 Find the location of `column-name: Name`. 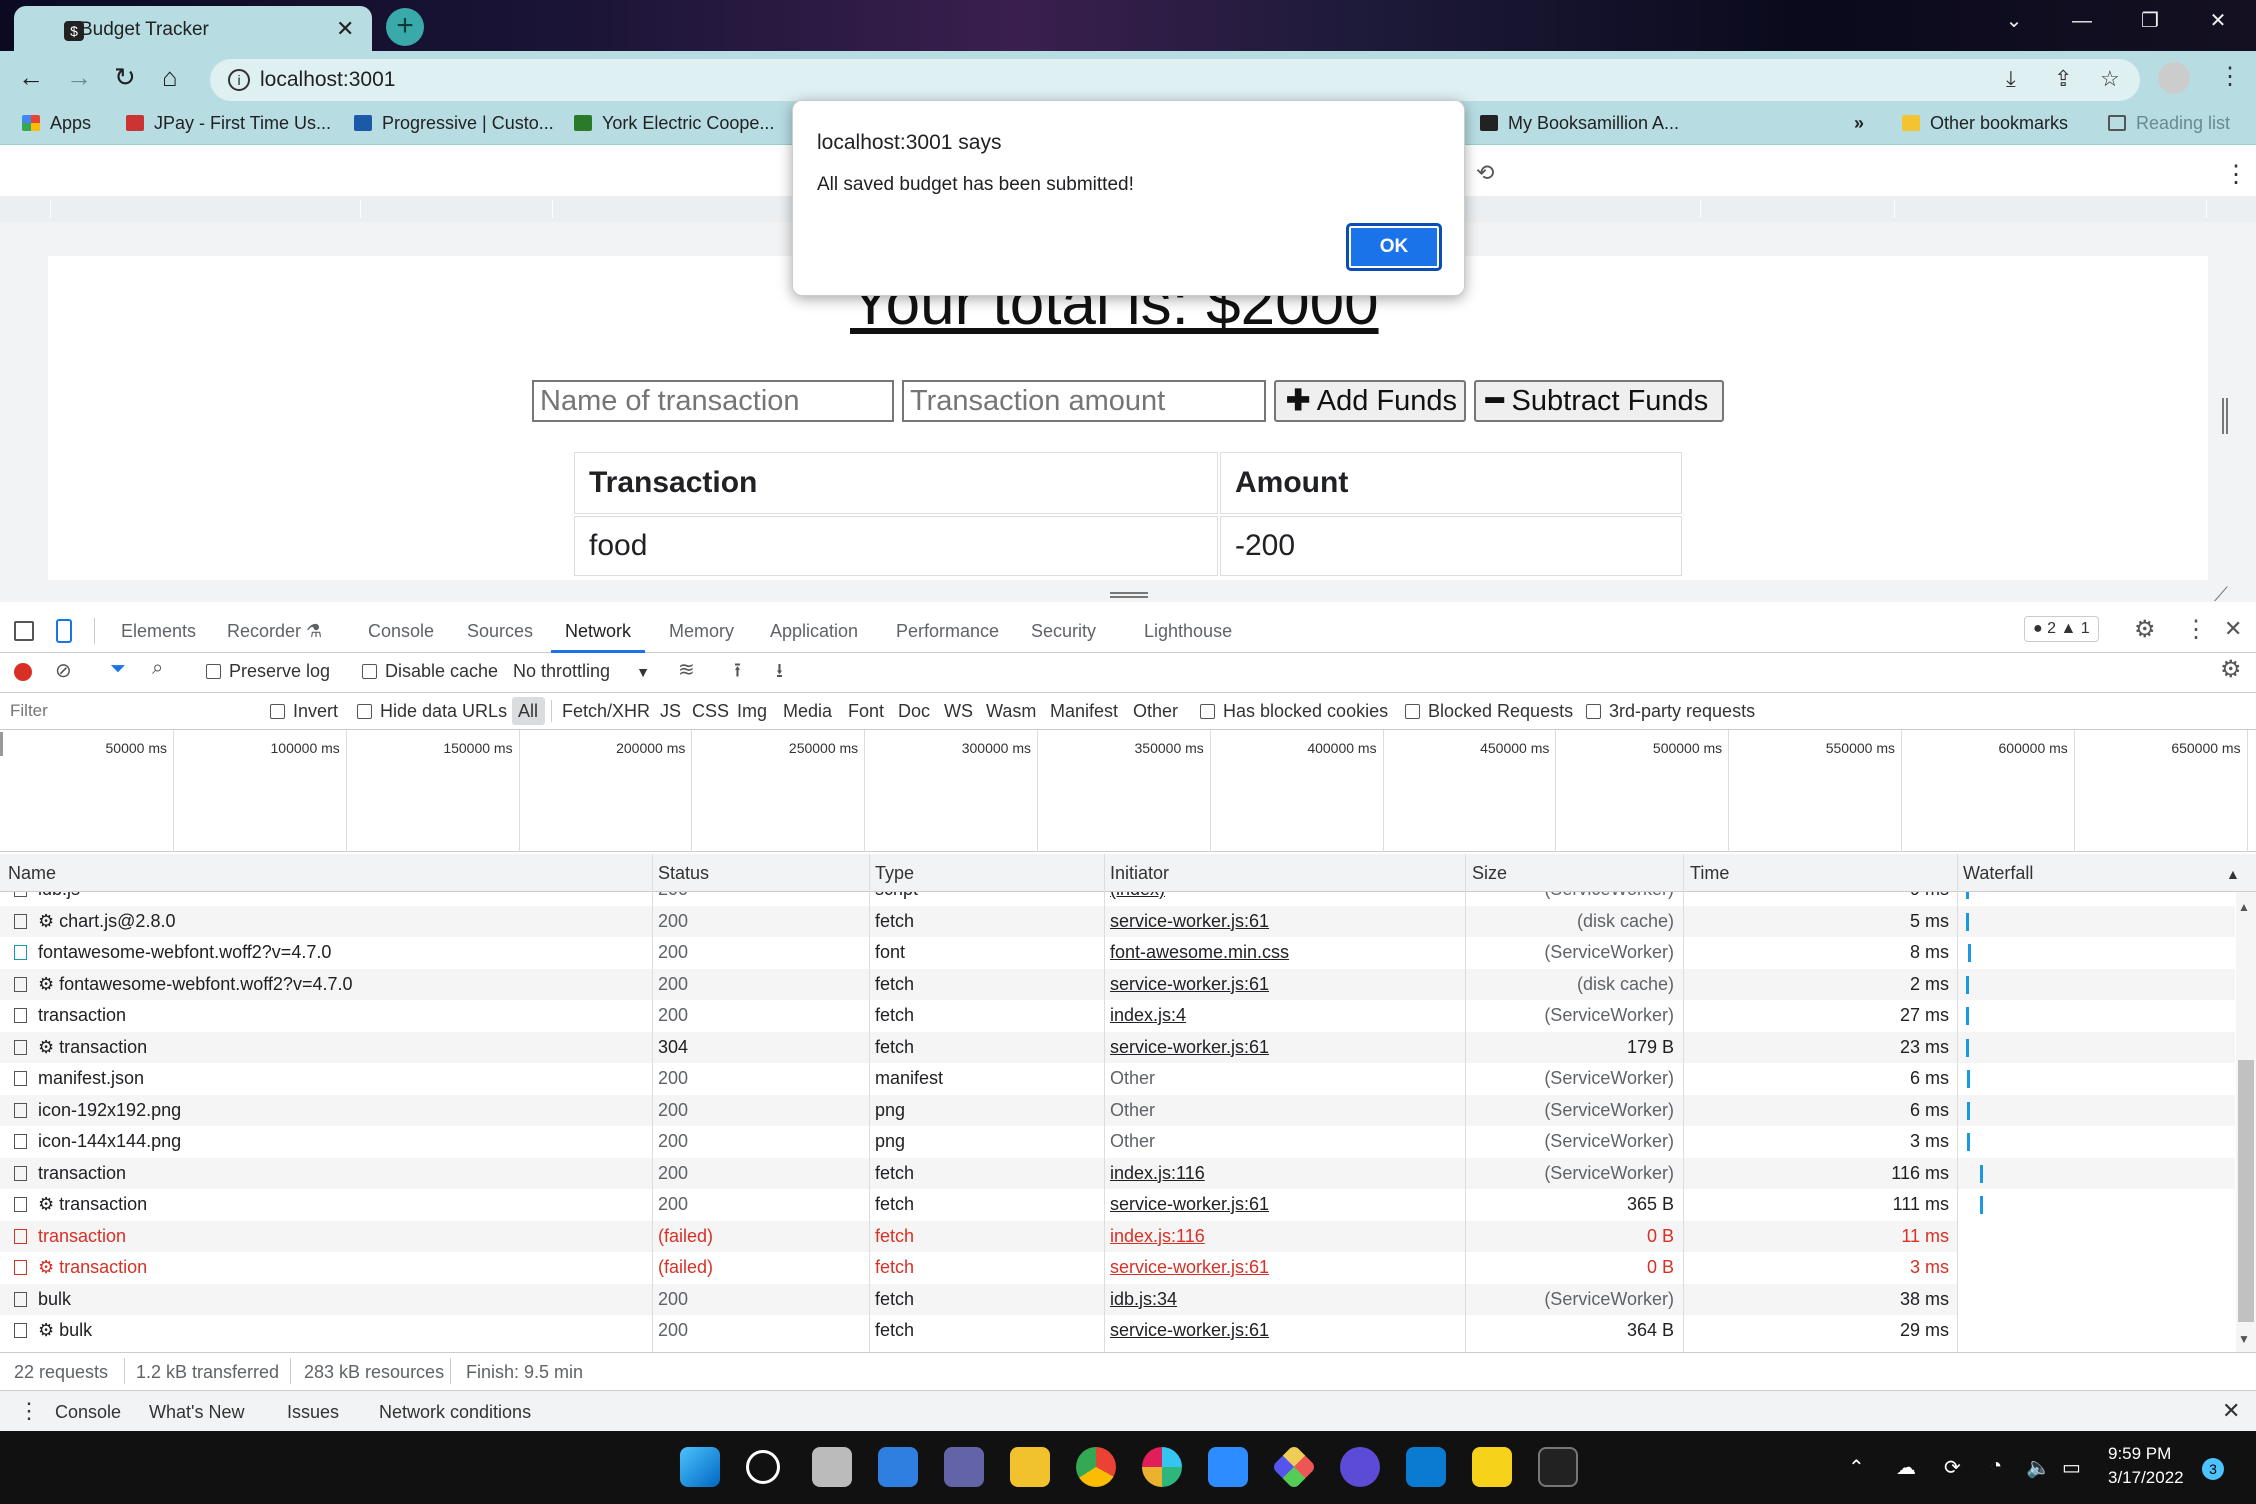

column-name: Name is located at coordinates (32, 873).